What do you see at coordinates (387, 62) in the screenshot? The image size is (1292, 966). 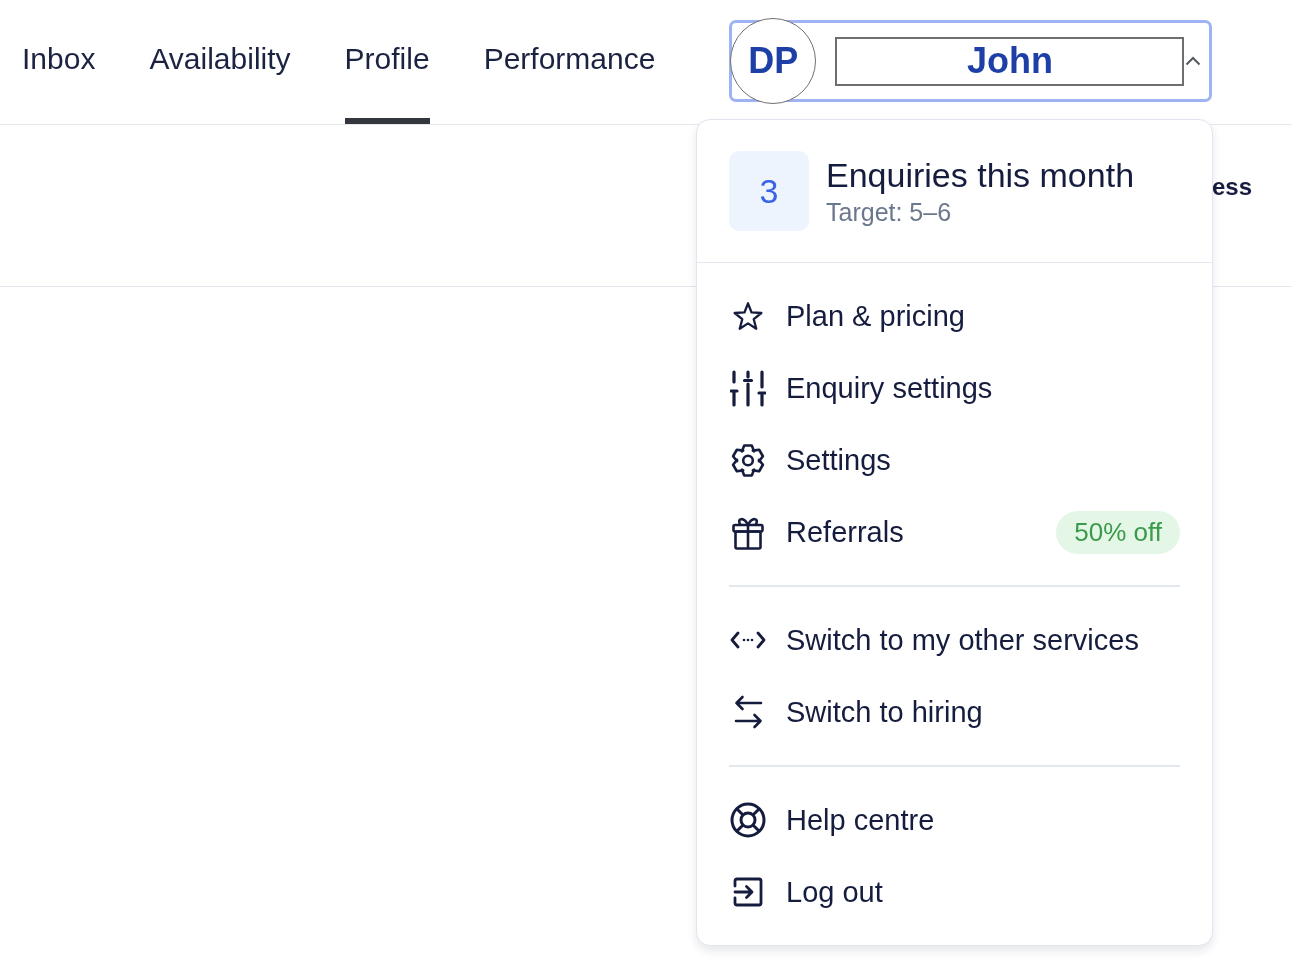 I see `nav-tab: Profile` at bounding box center [387, 62].